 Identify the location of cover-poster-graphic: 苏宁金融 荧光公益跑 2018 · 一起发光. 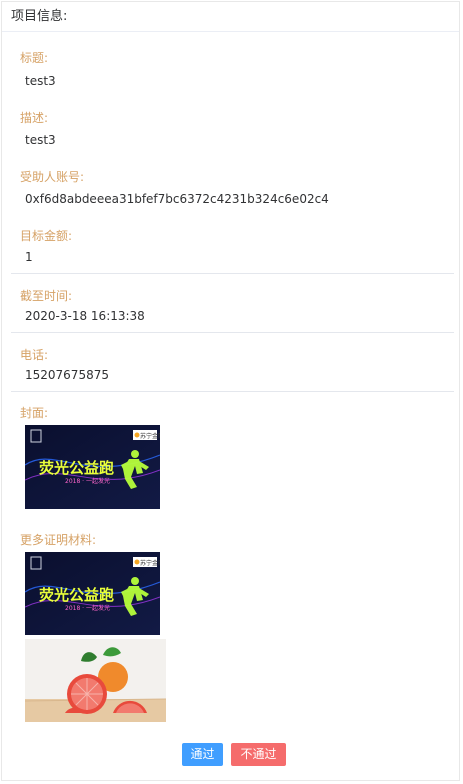
(92, 467).